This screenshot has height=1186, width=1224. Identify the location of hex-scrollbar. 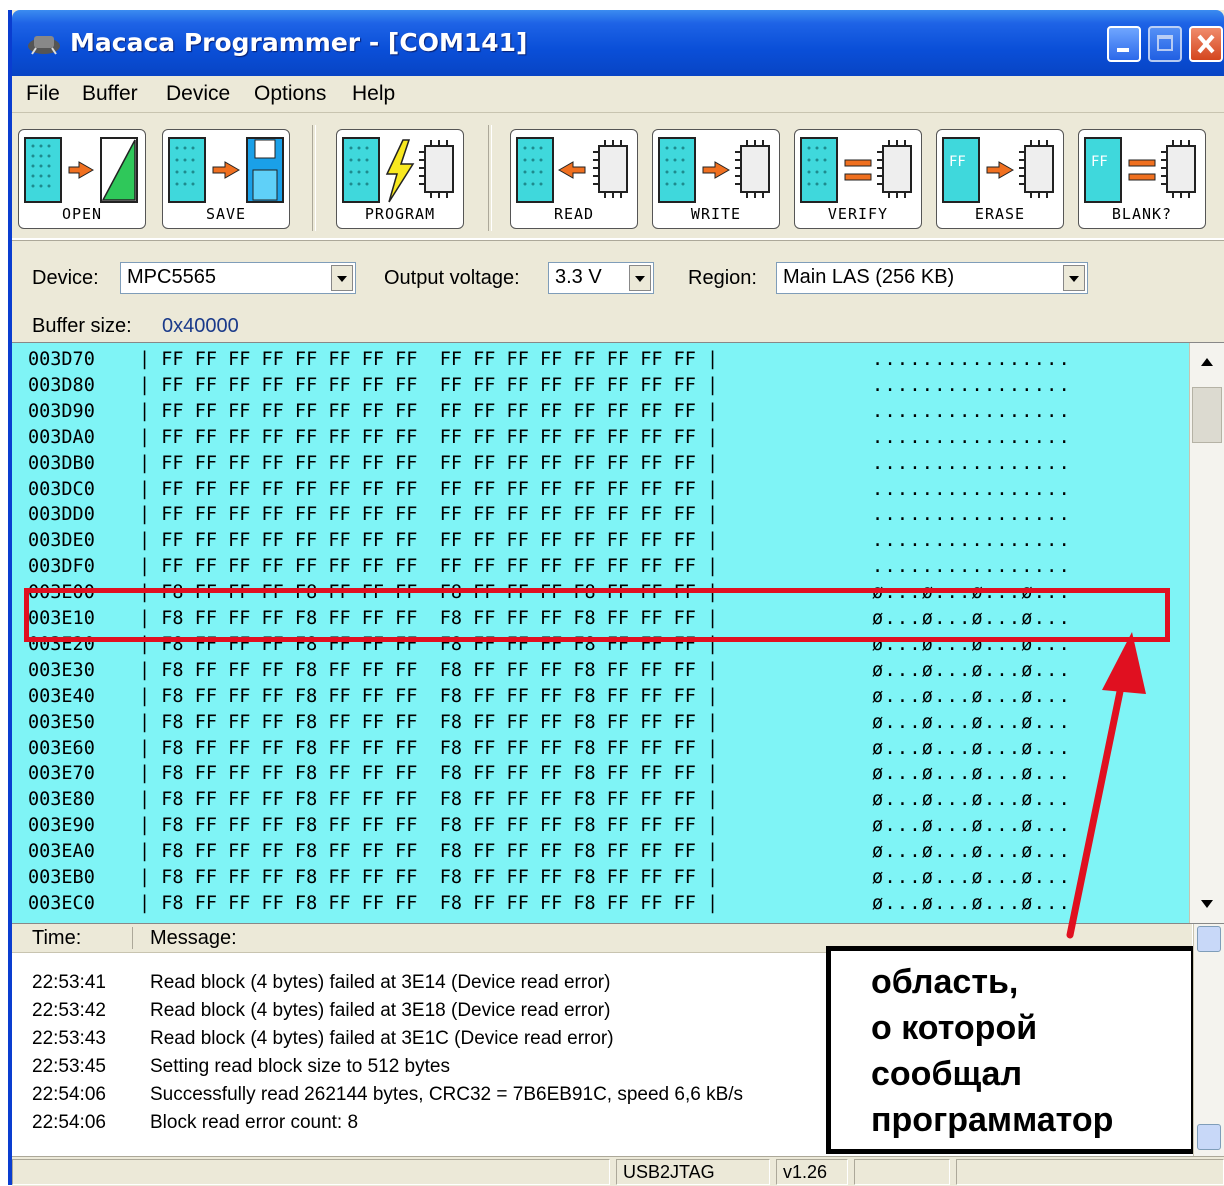
(1206, 633).